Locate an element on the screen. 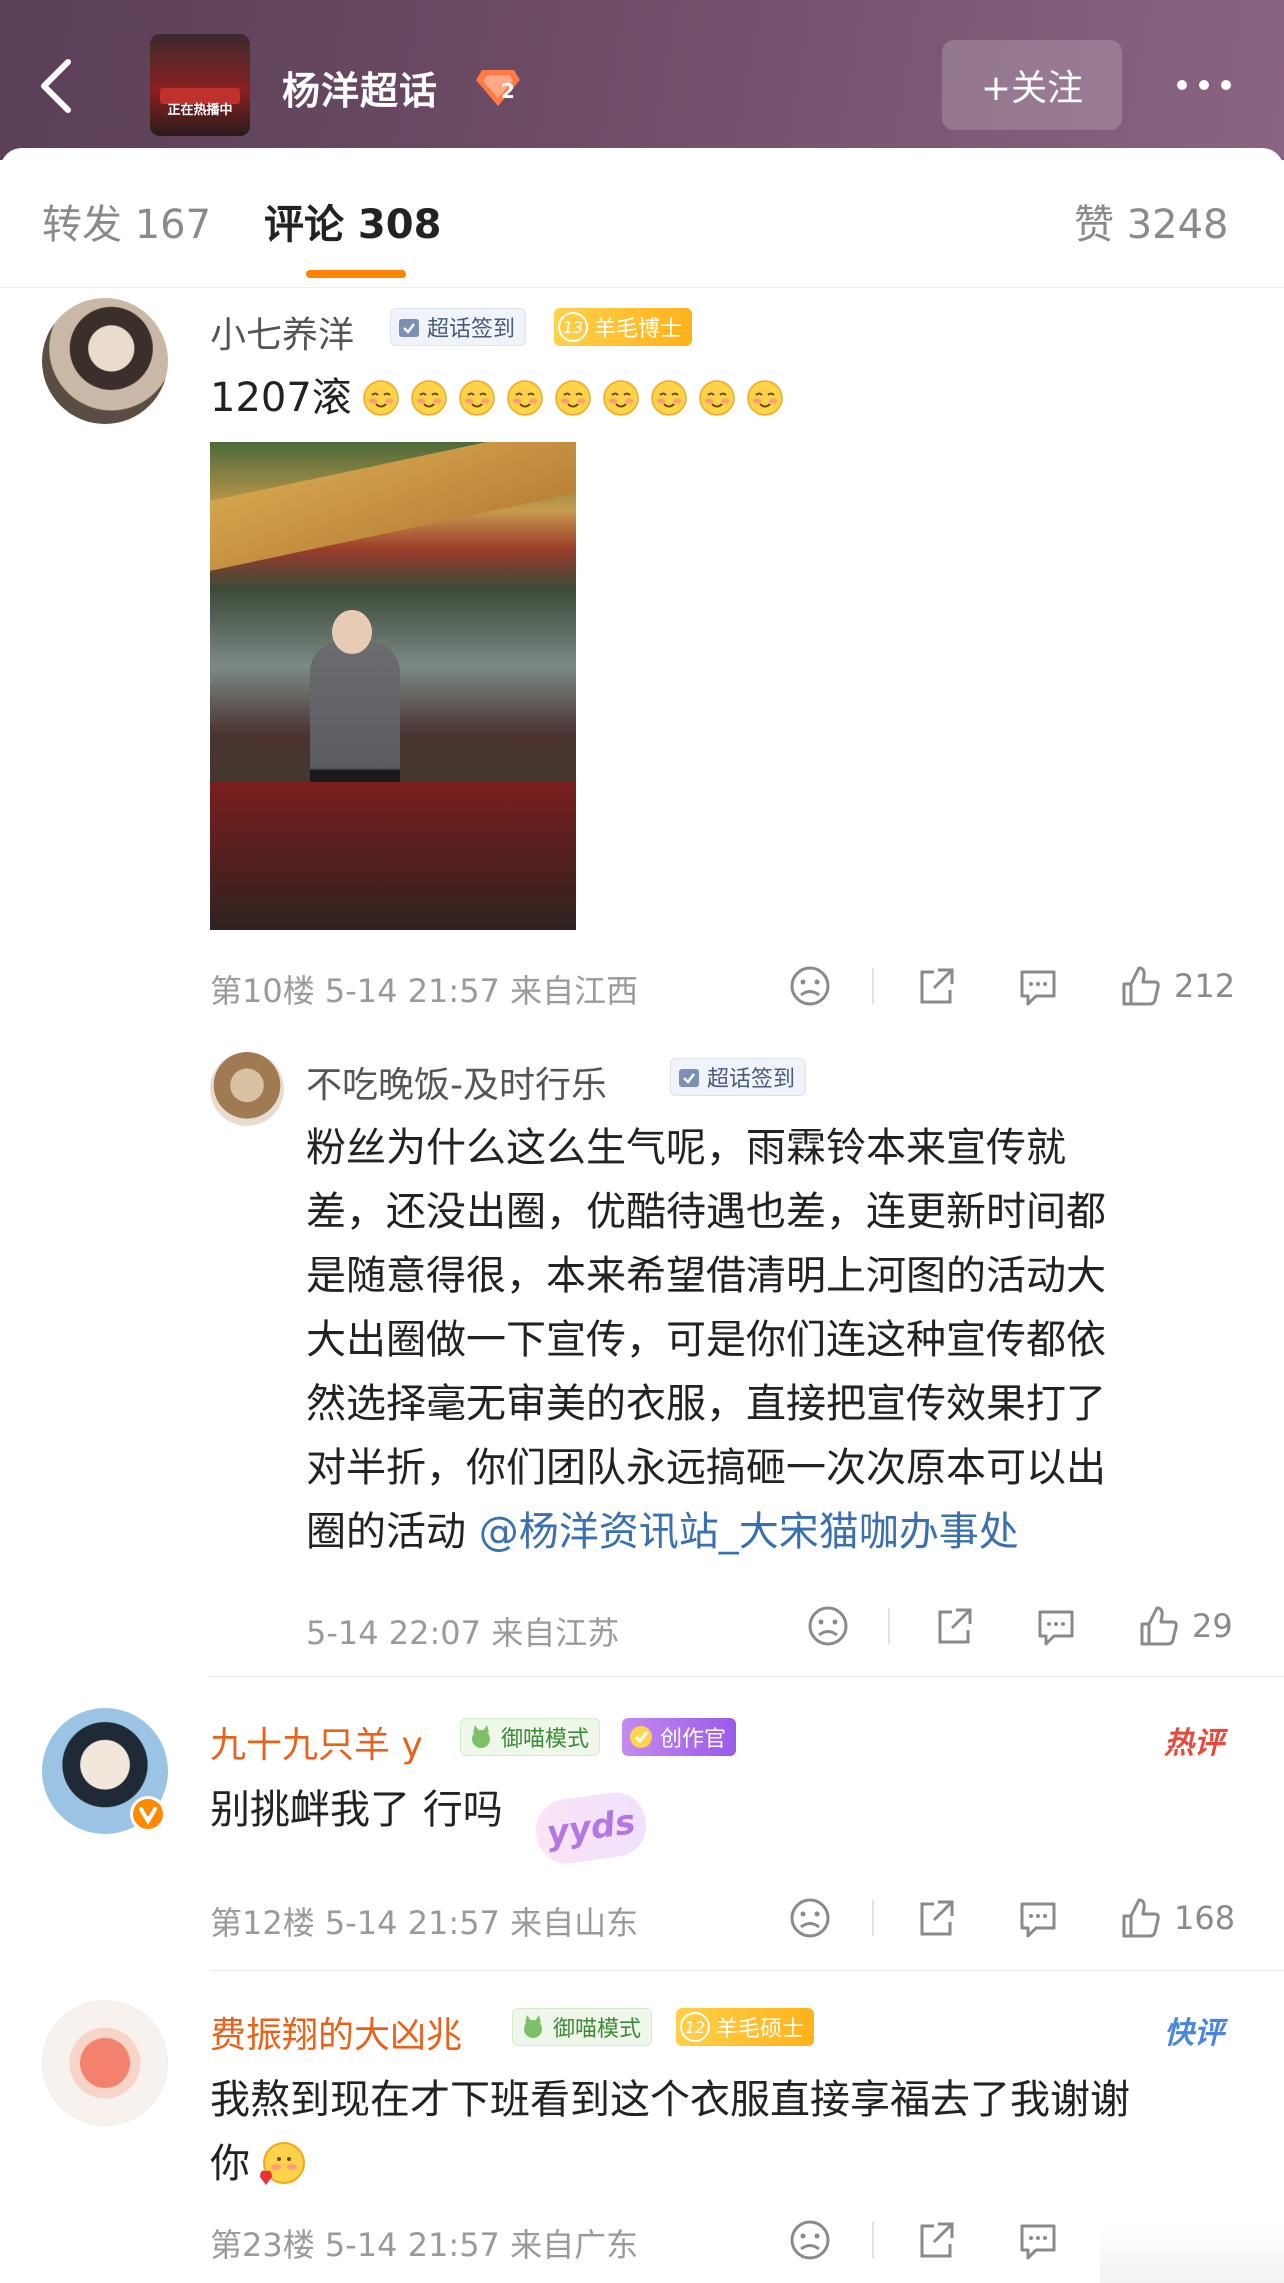  creator-tag: 创作官 is located at coordinates (679, 1737).